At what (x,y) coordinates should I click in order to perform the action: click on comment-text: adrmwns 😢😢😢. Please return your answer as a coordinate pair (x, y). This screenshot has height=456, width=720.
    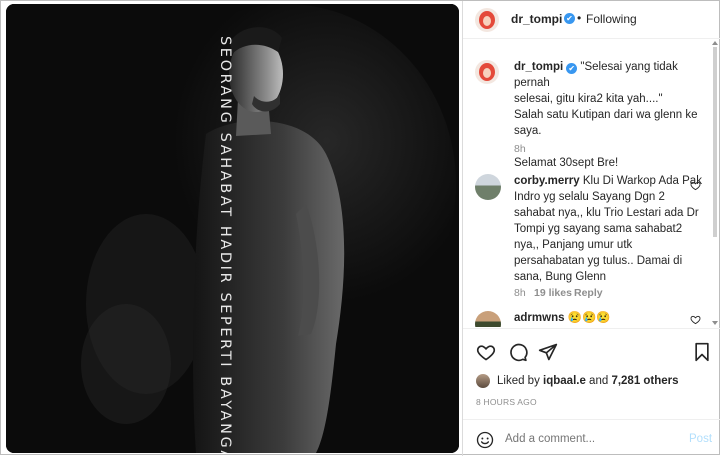
    Looking at the image, I should click on (562, 318).